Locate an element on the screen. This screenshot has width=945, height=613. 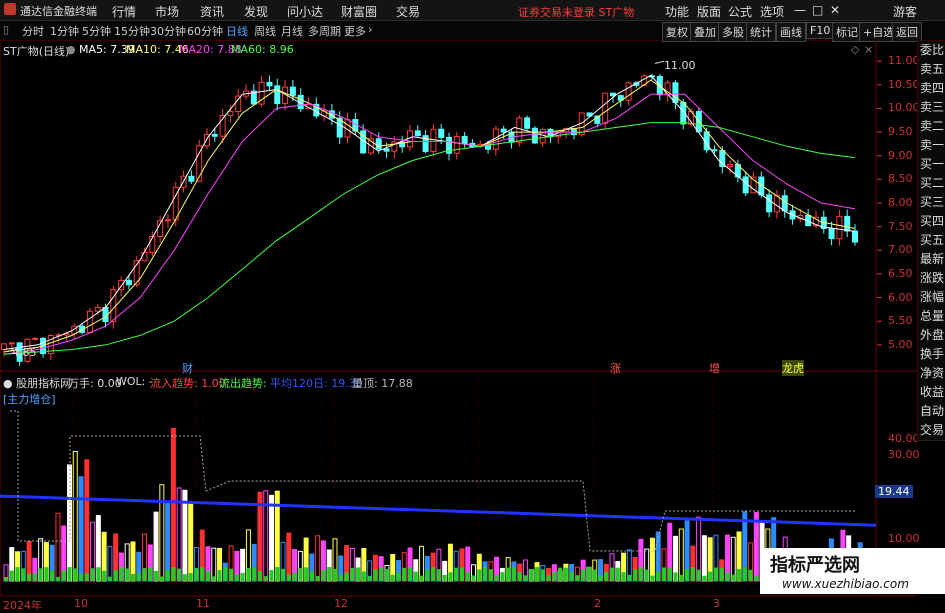
right-panel-item: 买五 is located at coordinates (931, 241).